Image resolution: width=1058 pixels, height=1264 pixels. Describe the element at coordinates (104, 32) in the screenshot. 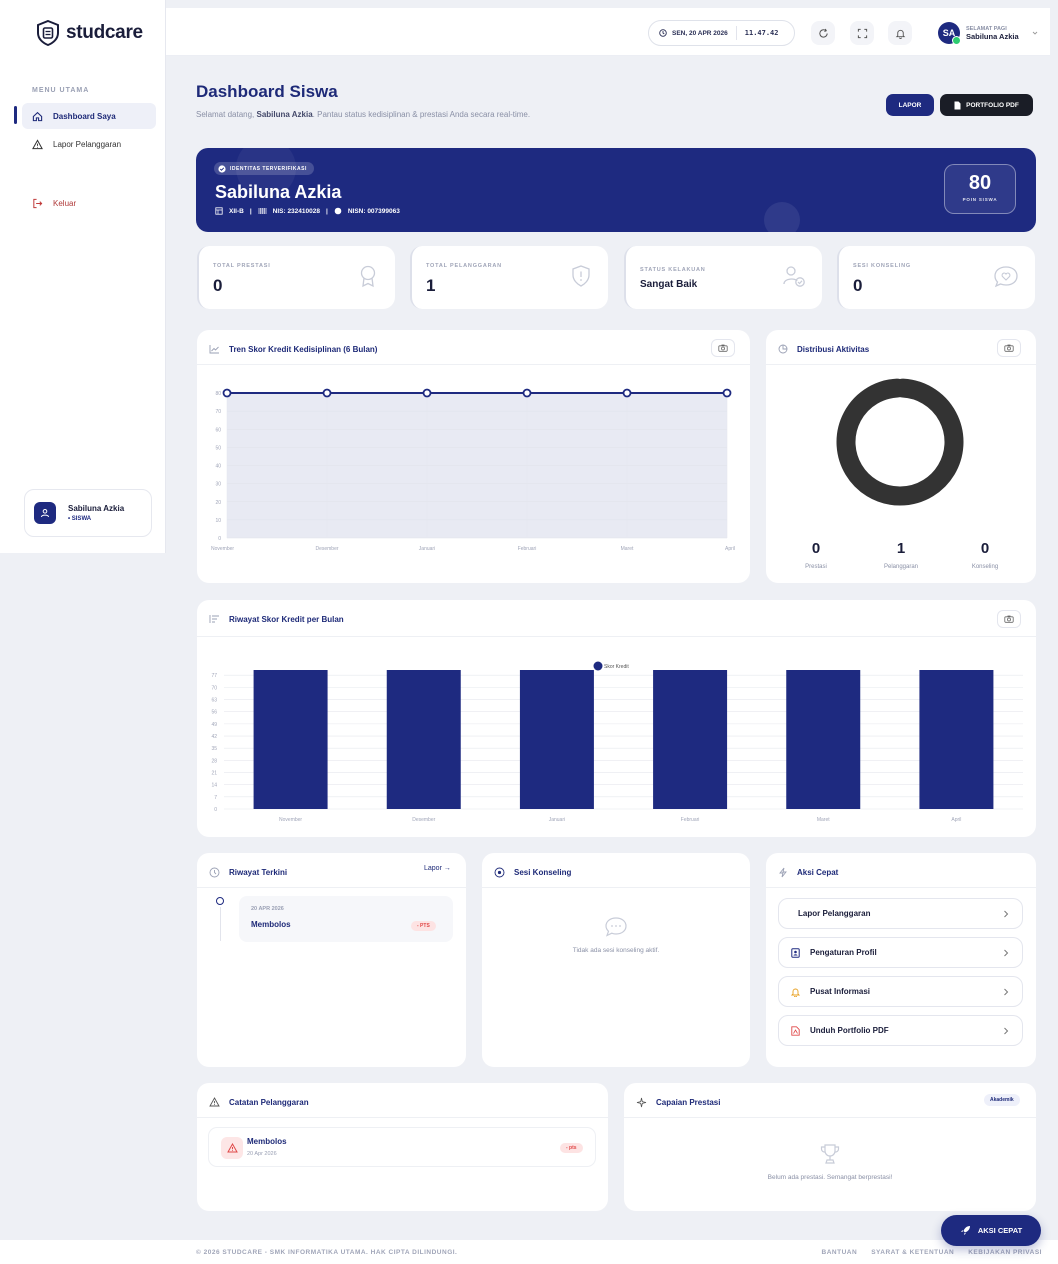

I see `brand-name: studcare` at that location.